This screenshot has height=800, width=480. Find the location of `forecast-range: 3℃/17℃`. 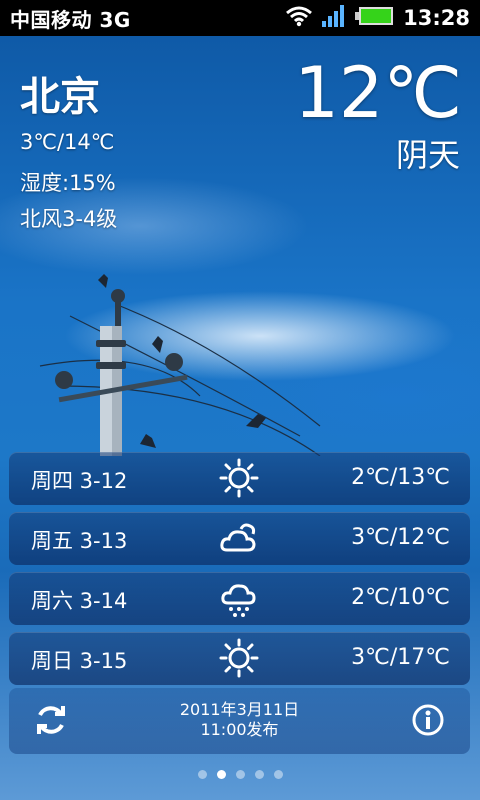

forecast-range: 3℃/17℃ is located at coordinates (400, 657).